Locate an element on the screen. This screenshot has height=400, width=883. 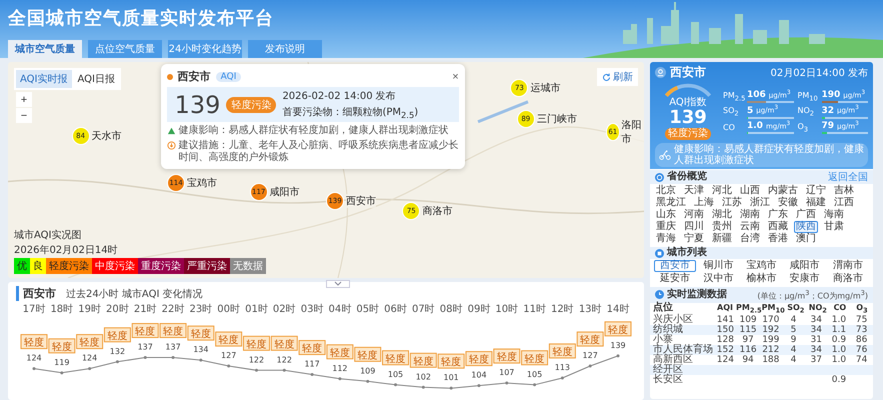
province-item: 澳门 is located at coordinates (806, 239).